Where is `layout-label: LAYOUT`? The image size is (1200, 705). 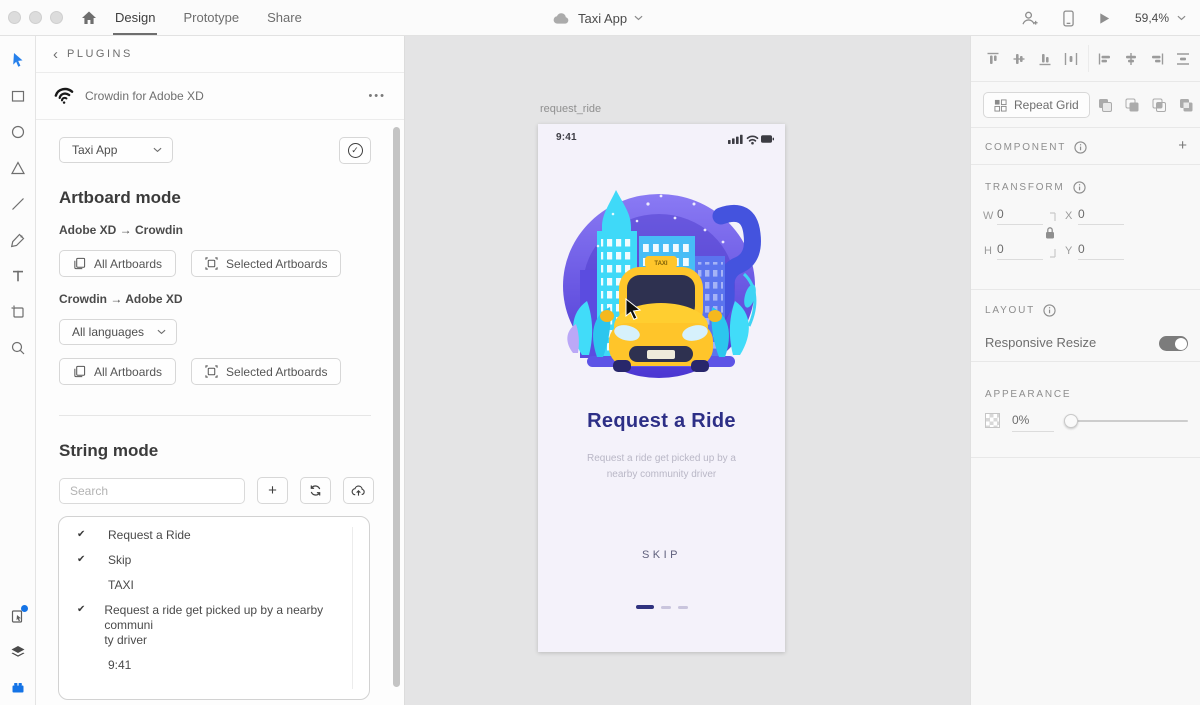 layout-label: LAYOUT is located at coordinates (1010, 310).